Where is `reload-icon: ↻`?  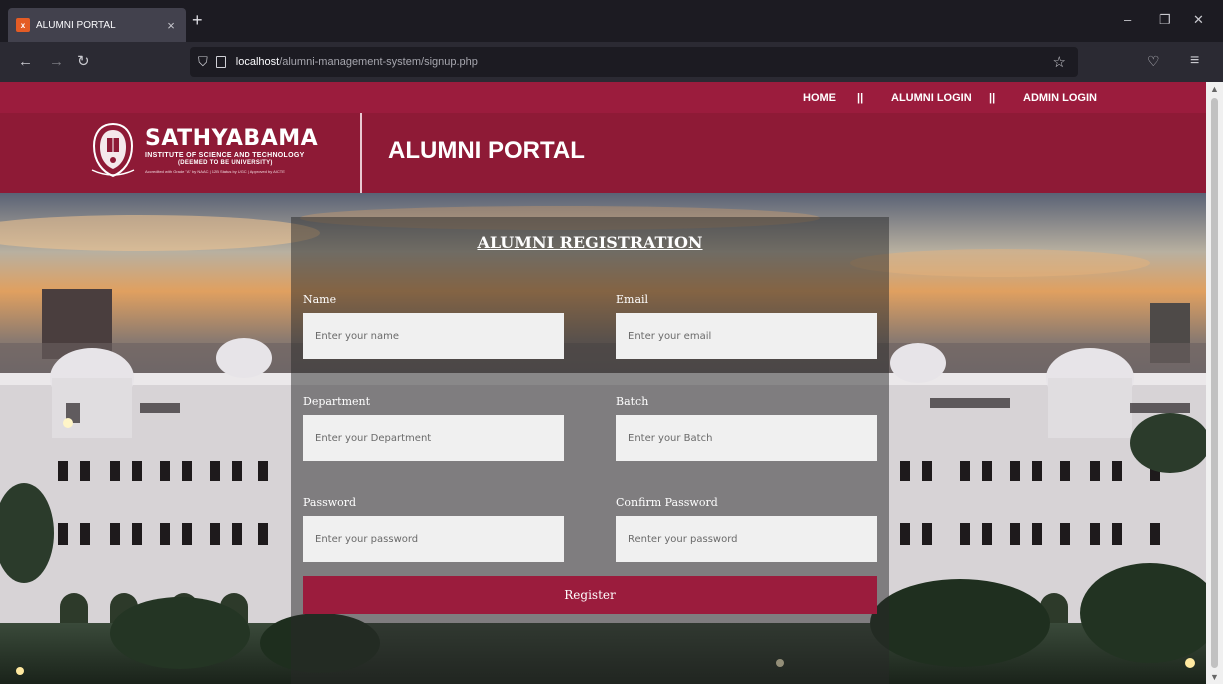 reload-icon: ↻ is located at coordinates (83, 62).